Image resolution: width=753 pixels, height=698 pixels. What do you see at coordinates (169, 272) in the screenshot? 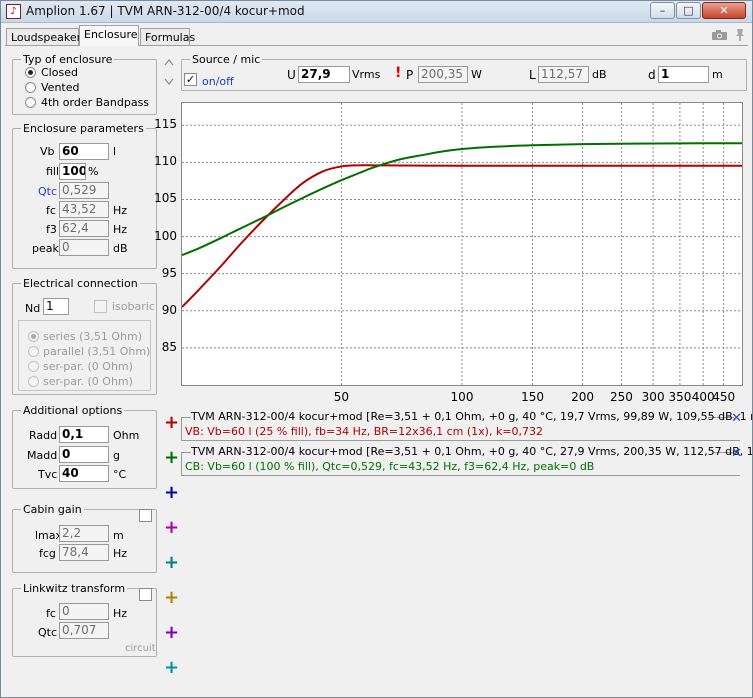
I see `y-tick-label: 95` at bounding box center [169, 272].